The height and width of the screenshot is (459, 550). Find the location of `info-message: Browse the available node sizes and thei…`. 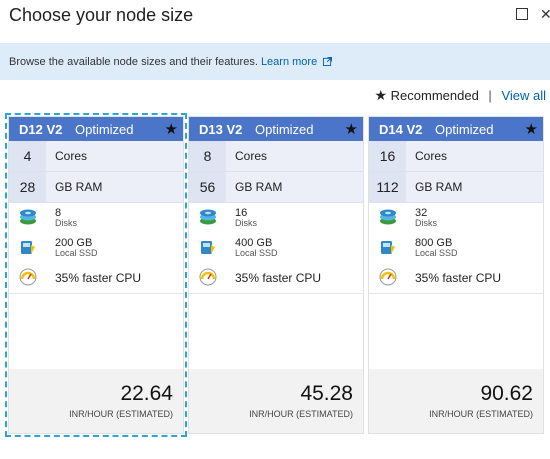

info-message: Browse the available node sizes and thei… is located at coordinates (171, 62).